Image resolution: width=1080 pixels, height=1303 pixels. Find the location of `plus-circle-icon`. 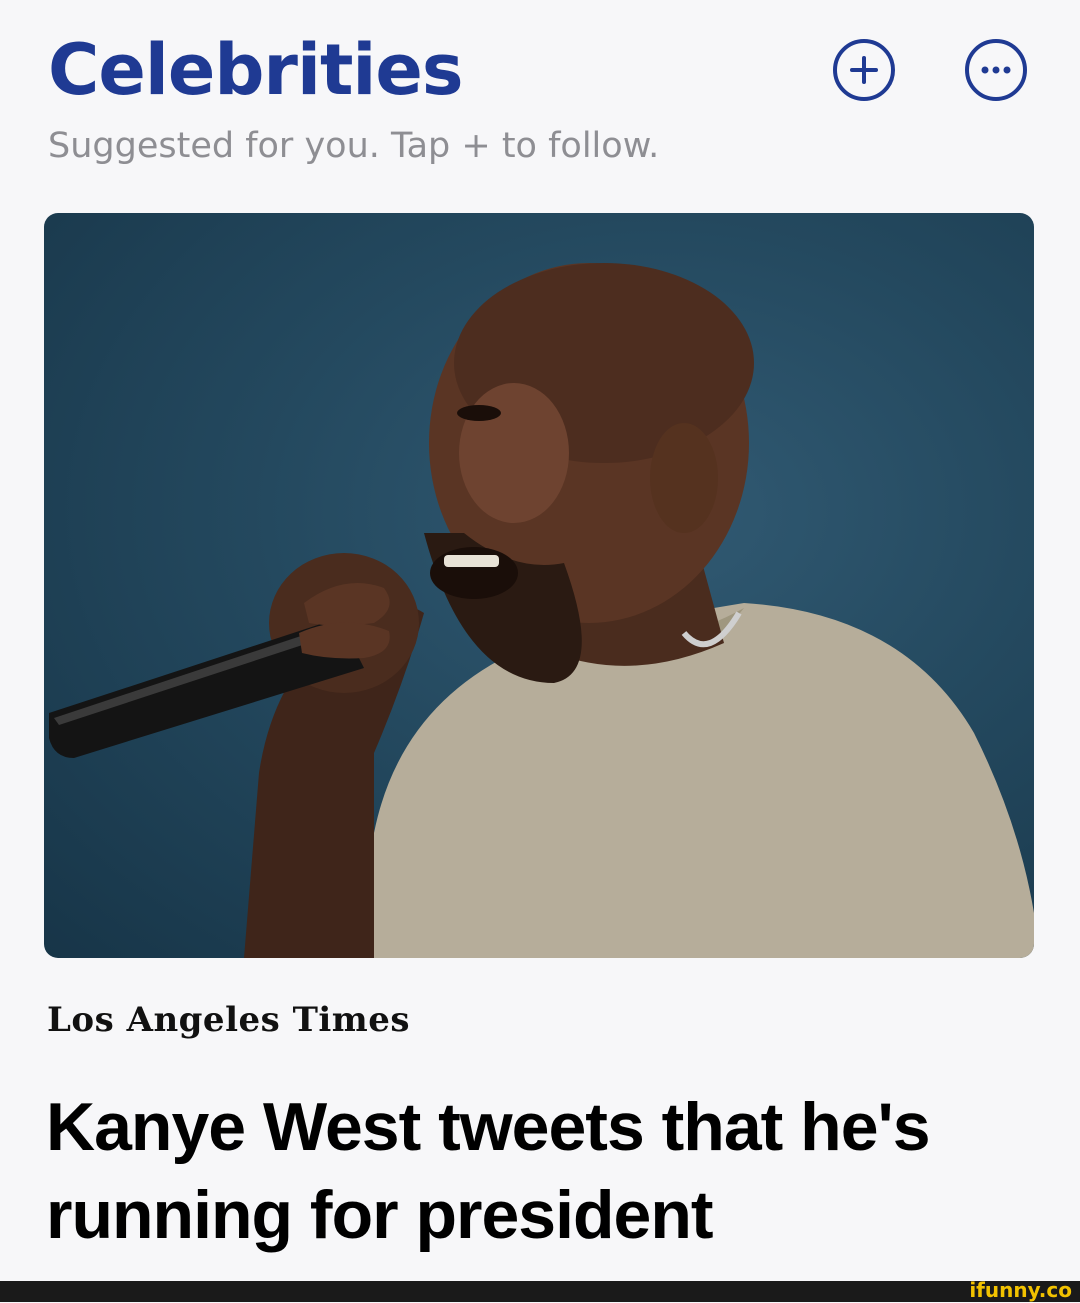

plus-circle-icon is located at coordinates (864, 70).